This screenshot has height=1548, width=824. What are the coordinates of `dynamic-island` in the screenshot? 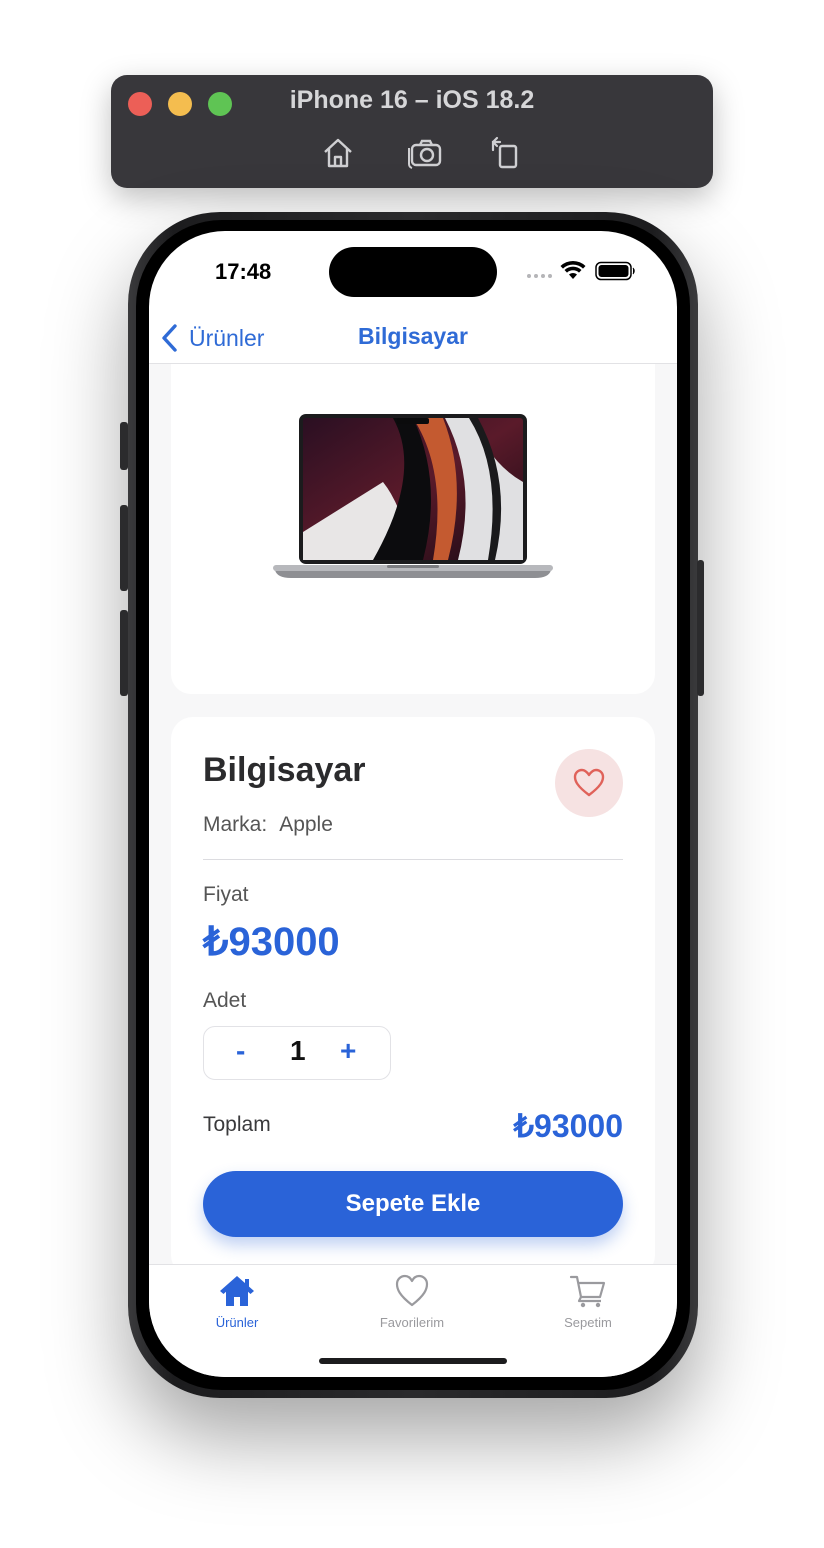 It's located at (413, 272).